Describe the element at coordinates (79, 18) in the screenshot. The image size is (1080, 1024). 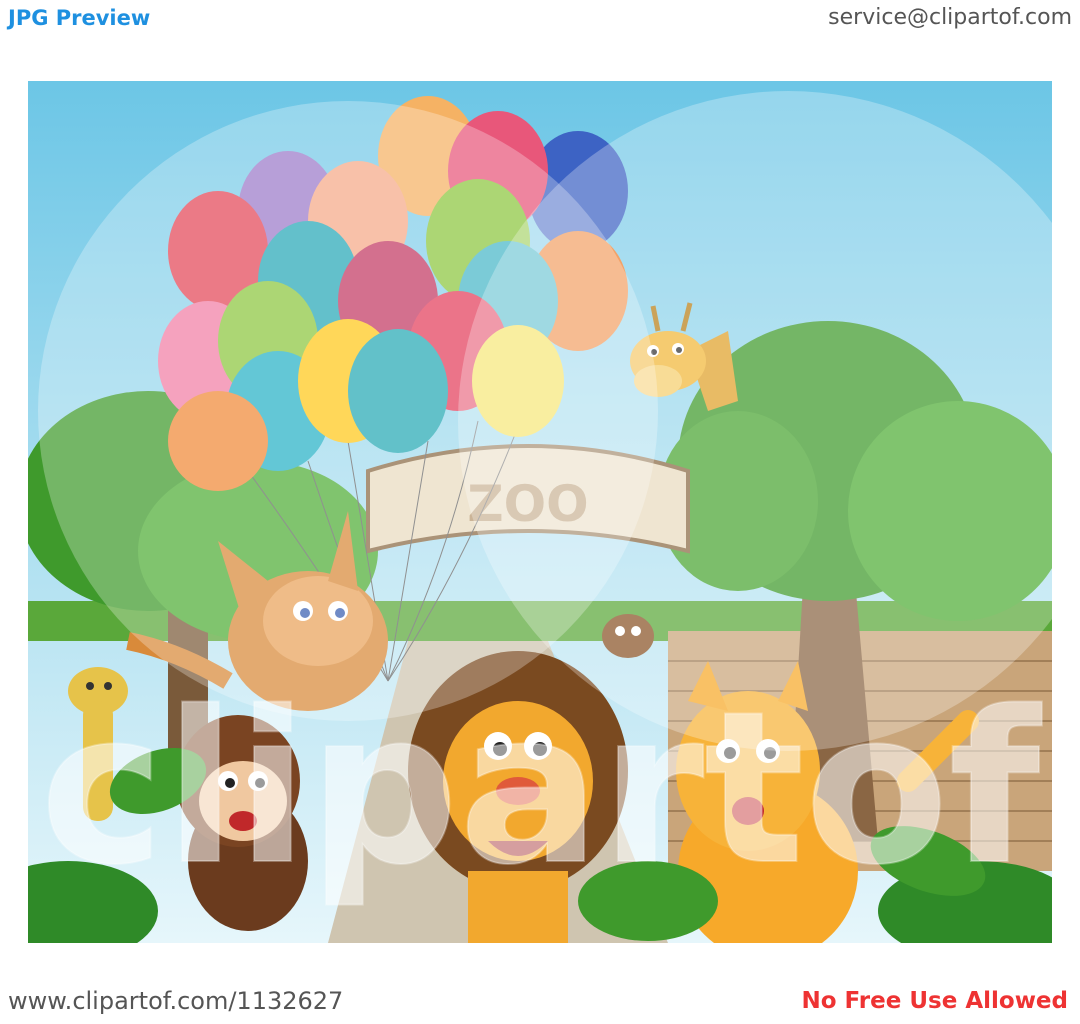
I see `jpg-preview-label: JPG Preview` at that location.